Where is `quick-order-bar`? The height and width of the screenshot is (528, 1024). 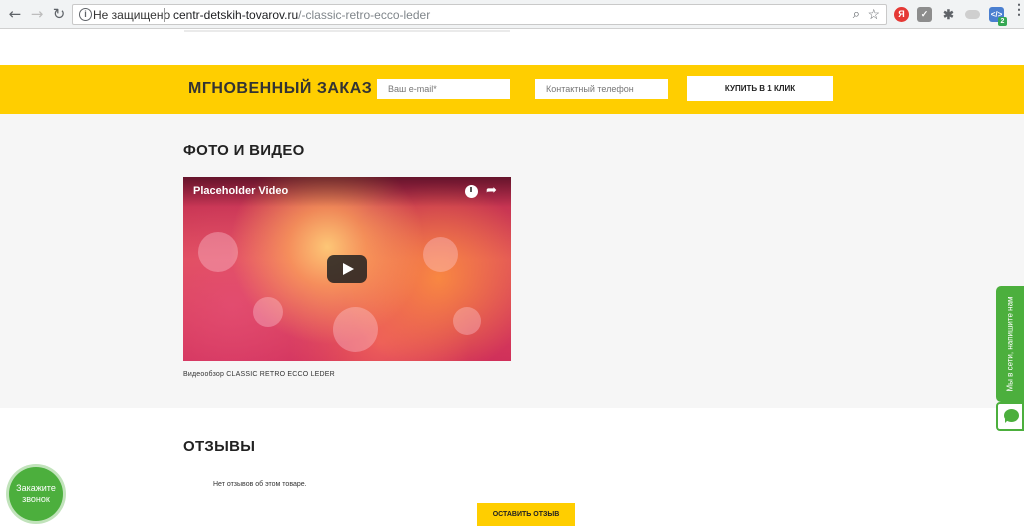
quick-order-bar is located at coordinates (512, 89).